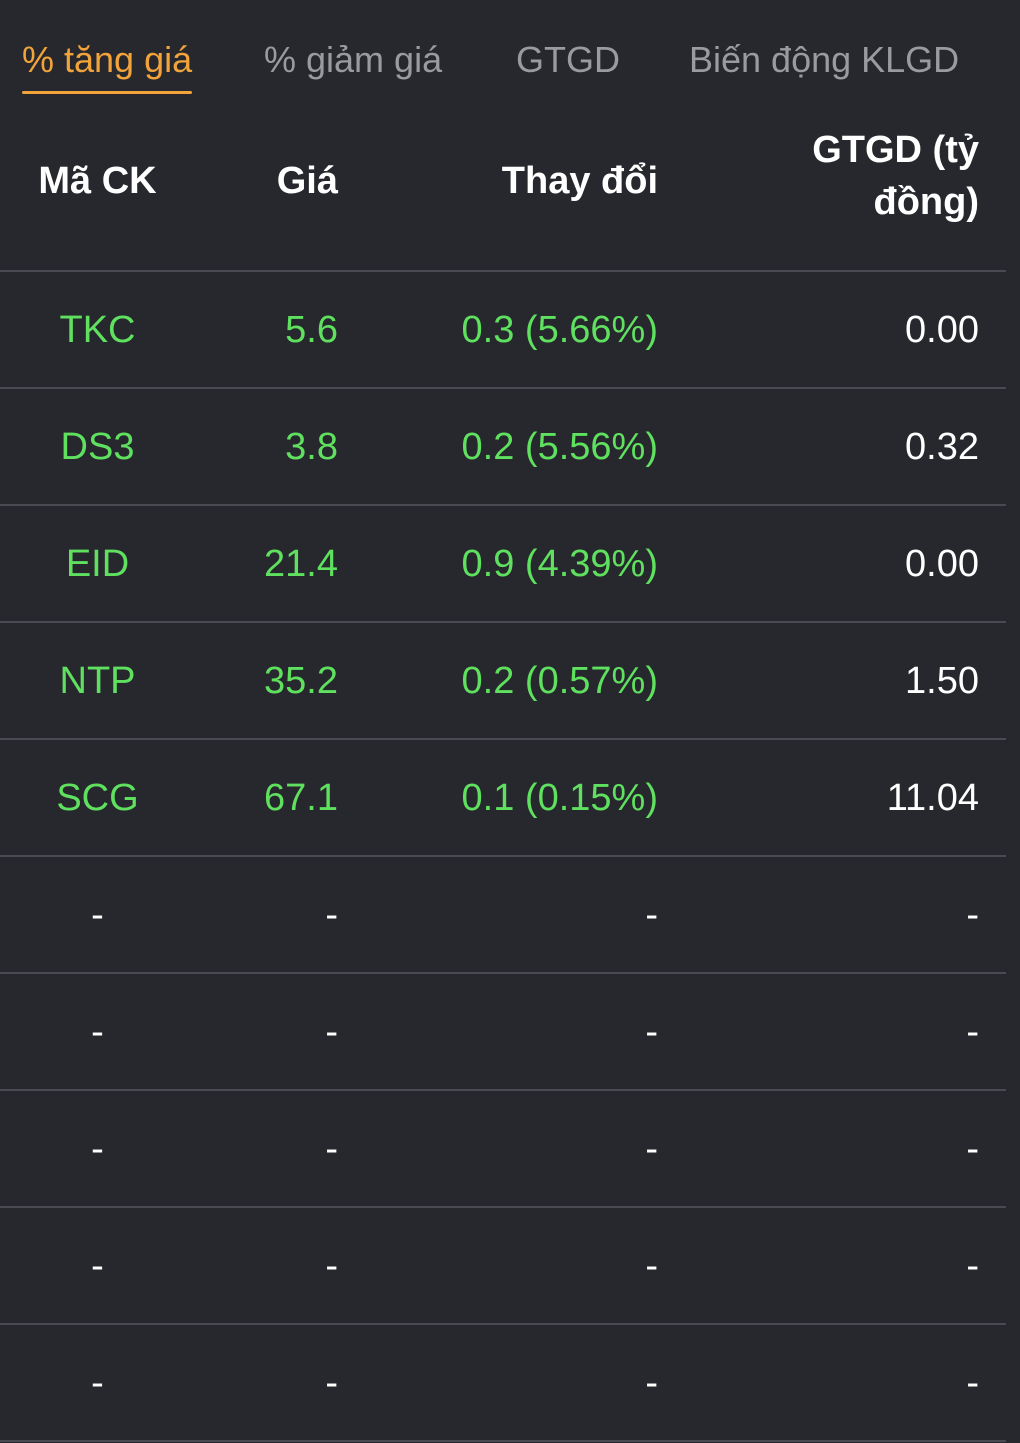 The image size is (1020, 1443). What do you see at coordinates (926, 202) in the screenshot?
I see `header-trading-value-line2: đồng)` at bounding box center [926, 202].